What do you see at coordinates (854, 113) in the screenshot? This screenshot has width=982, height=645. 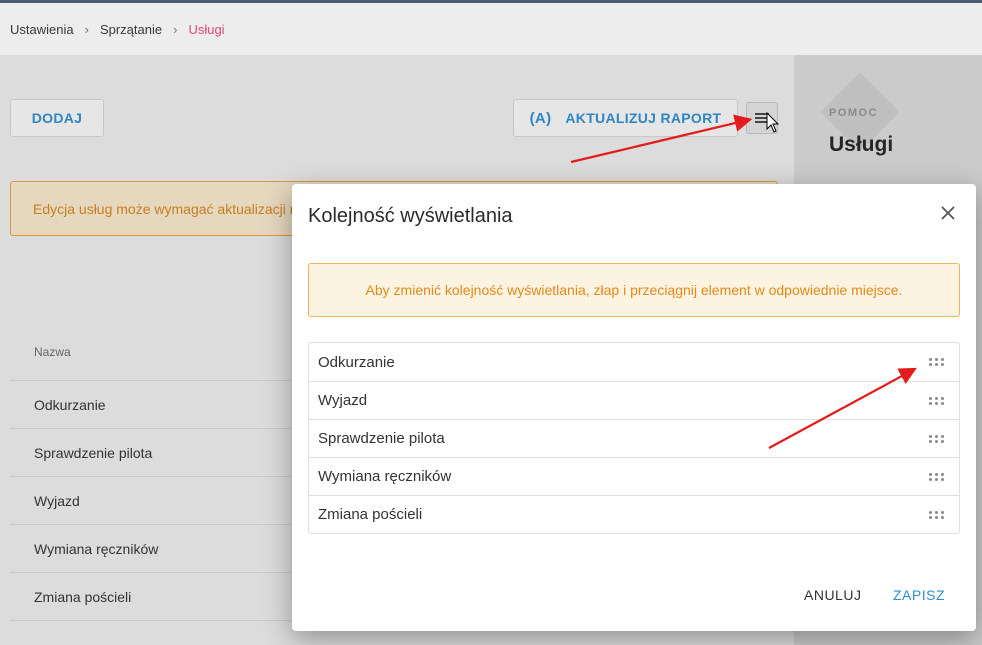 I see `help-label: POMOC` at bounding box center [854, 113].